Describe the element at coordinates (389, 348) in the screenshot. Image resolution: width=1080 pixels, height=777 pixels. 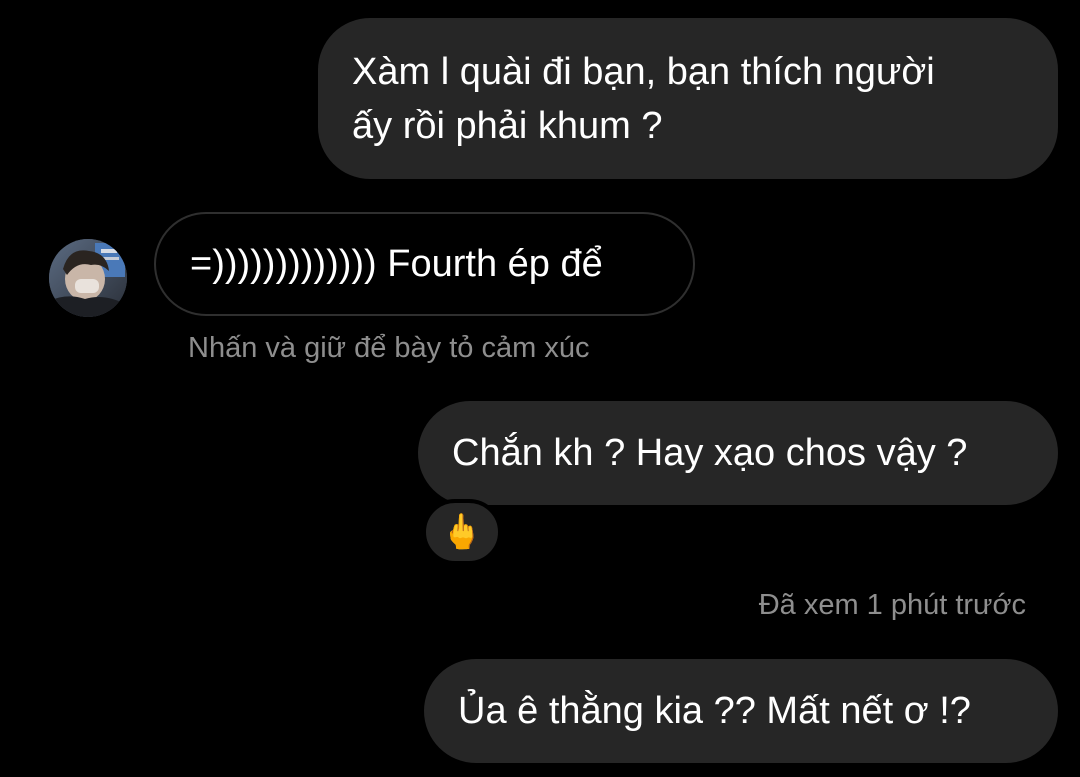
I see `reaction-hint: Nhấn và giữ để bày tỏ cảm xúc` at that location.